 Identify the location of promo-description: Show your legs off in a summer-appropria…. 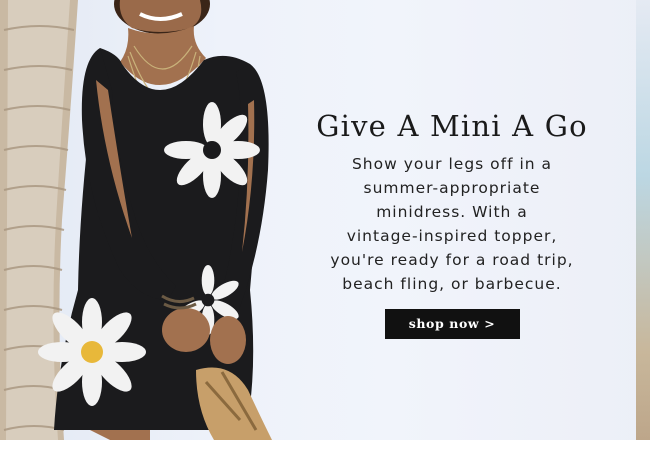
(452, 224).